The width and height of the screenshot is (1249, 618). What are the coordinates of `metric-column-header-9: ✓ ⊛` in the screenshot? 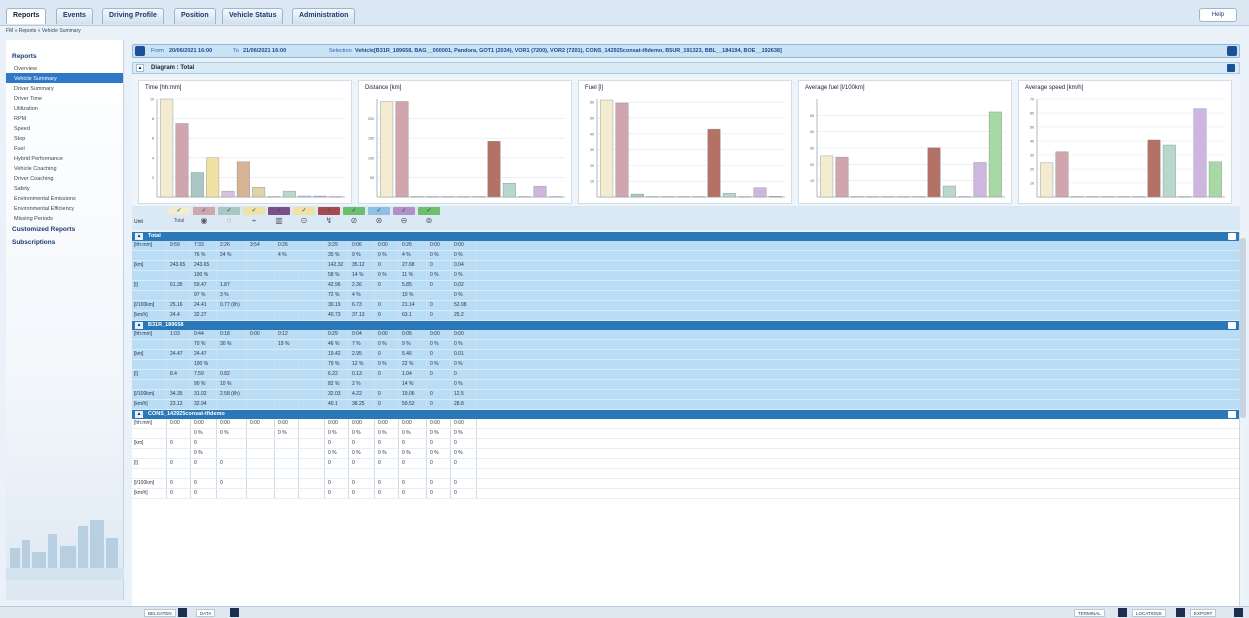 It's located at (379, 218).